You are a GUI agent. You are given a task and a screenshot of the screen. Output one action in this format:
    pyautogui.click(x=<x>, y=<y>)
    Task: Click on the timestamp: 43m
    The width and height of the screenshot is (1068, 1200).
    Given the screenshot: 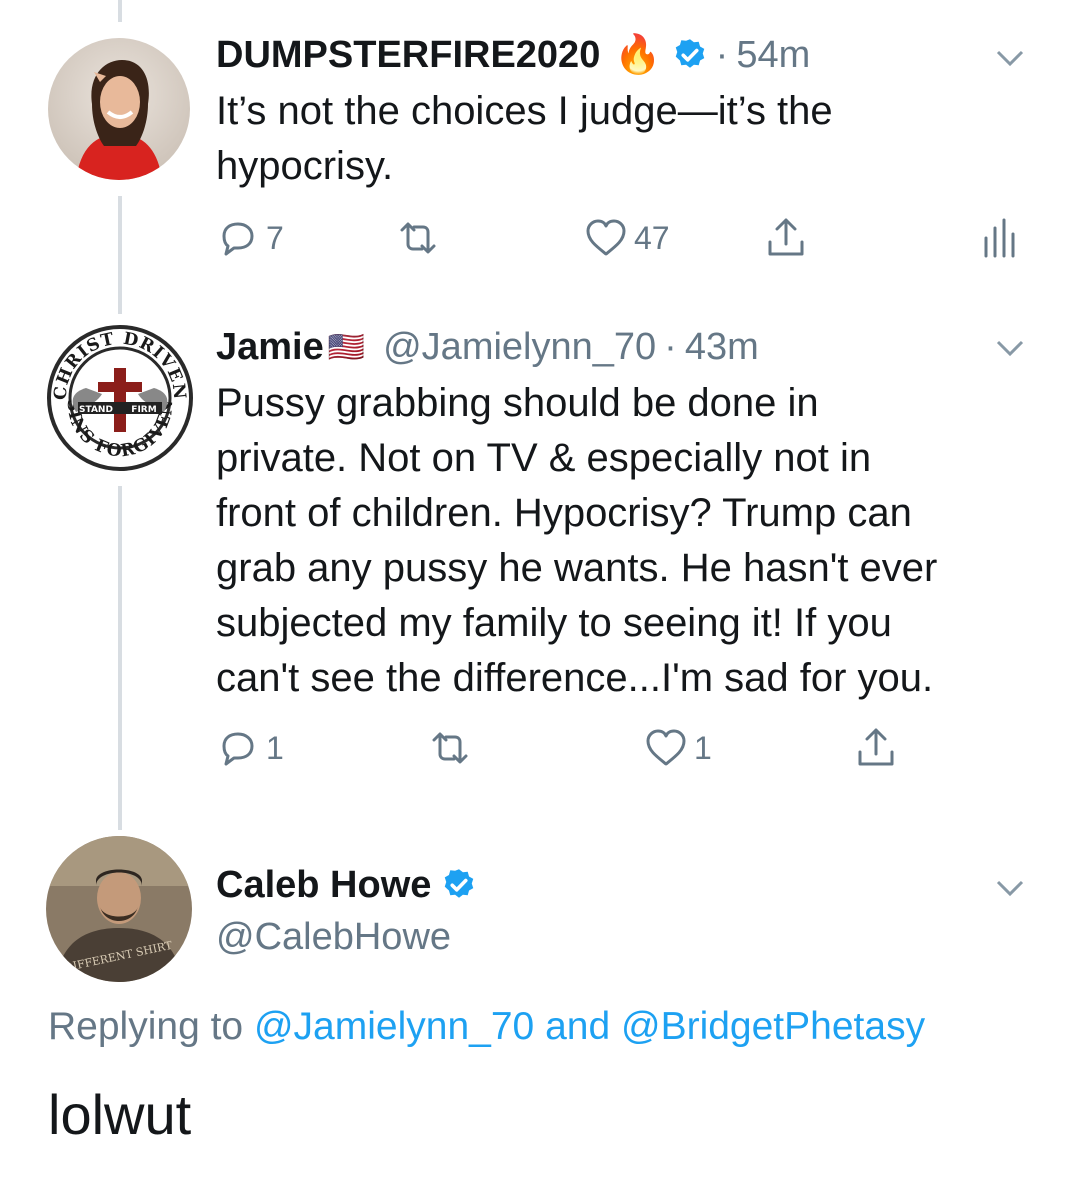 What is the action you would take?
    pyautogui.click(x=722, y=347)
    